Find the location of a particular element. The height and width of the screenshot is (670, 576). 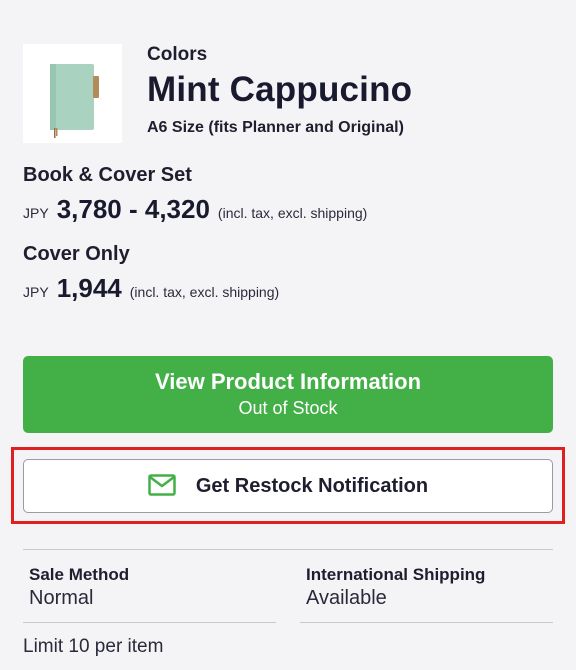

cover-price-row: JPY 1,944 (incl. tax, excl. shipping) is located at coordinates (151, 288).